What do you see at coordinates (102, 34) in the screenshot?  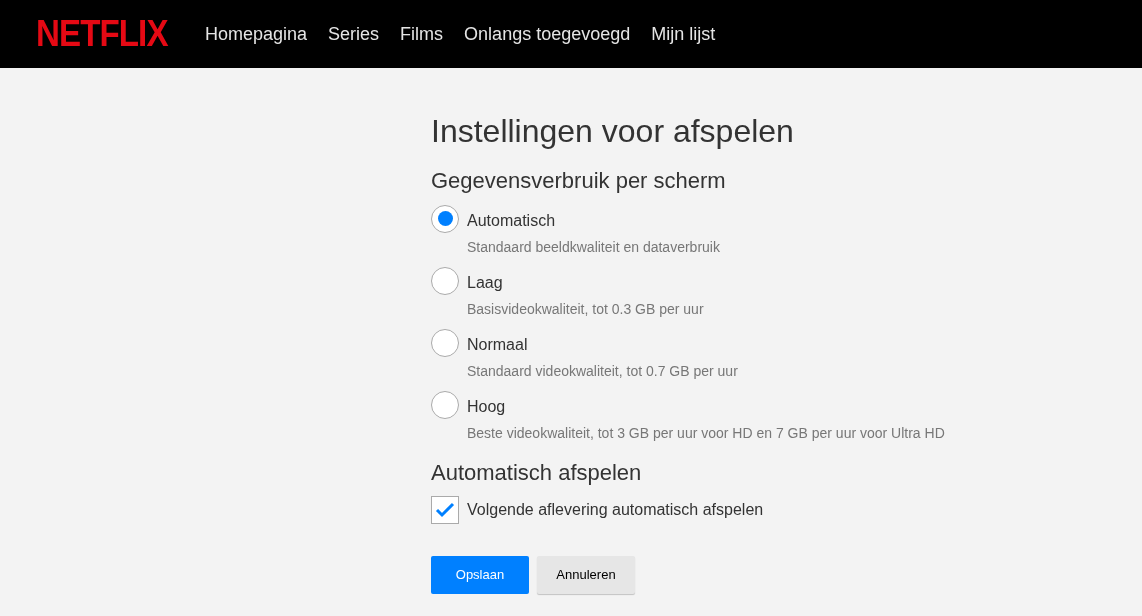 I see `logo: NETFLIX` at bounding box center [102, 34].